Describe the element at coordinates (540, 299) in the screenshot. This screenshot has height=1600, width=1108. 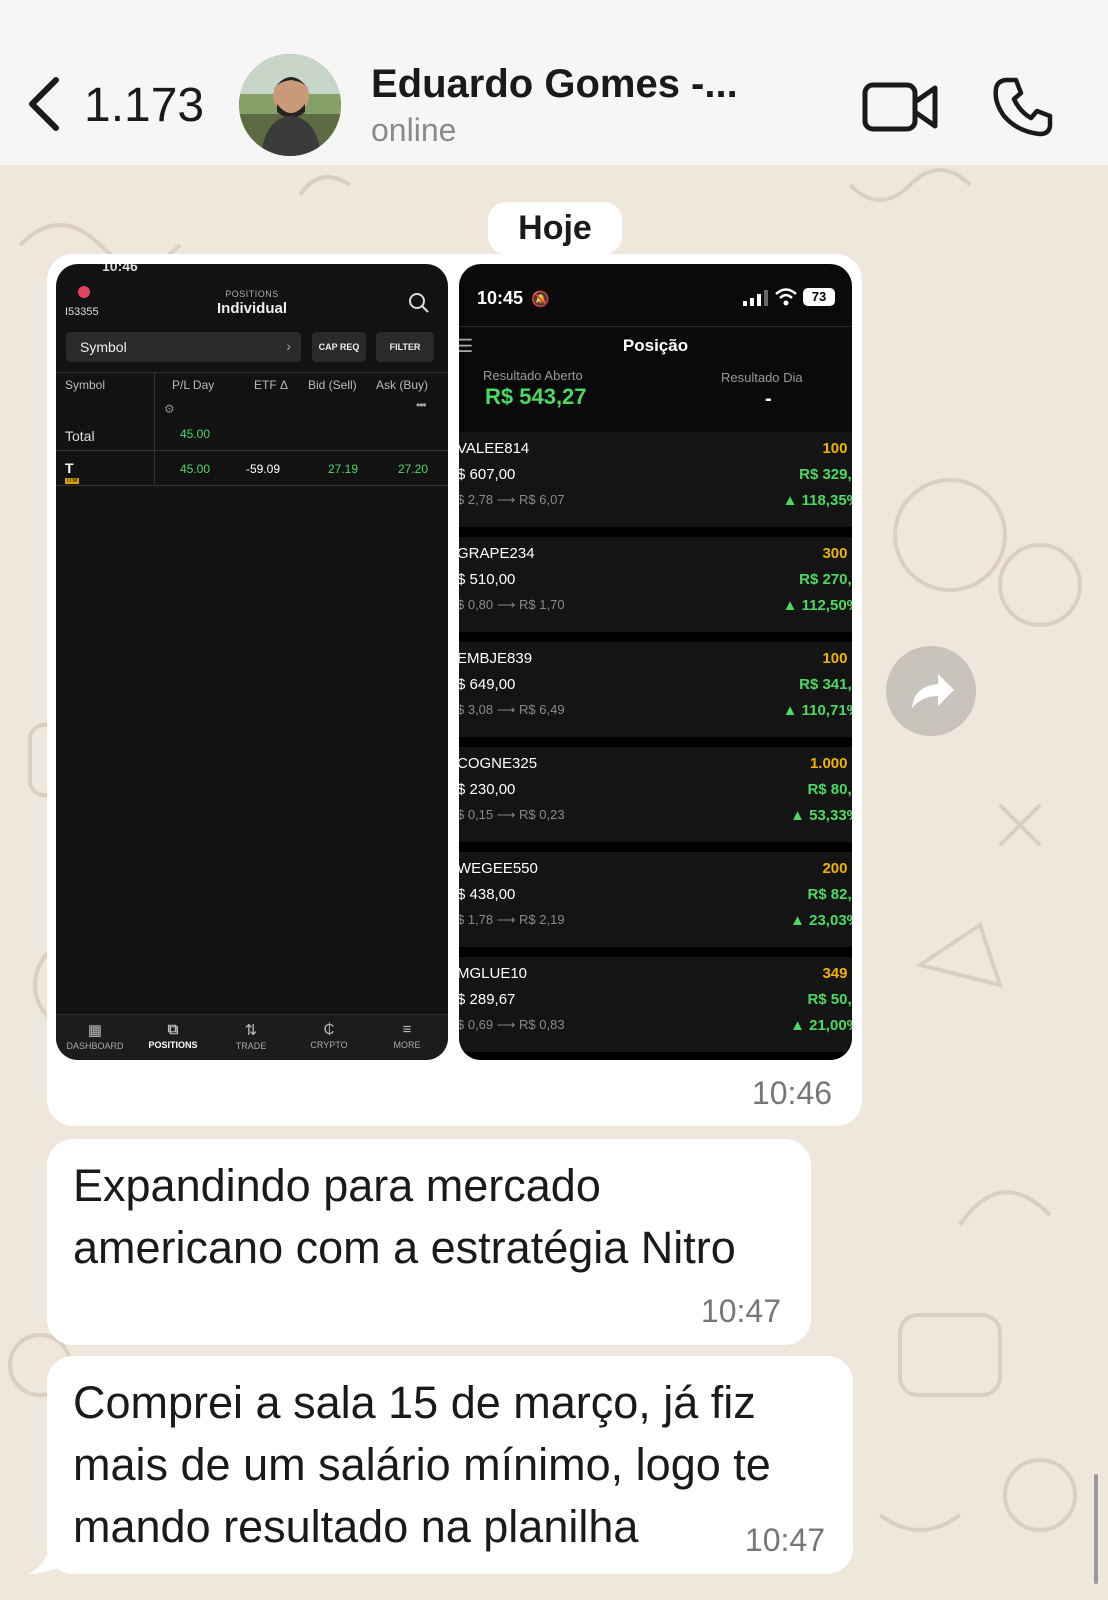
I see `muted-bell-icon: 🔕` at that location.